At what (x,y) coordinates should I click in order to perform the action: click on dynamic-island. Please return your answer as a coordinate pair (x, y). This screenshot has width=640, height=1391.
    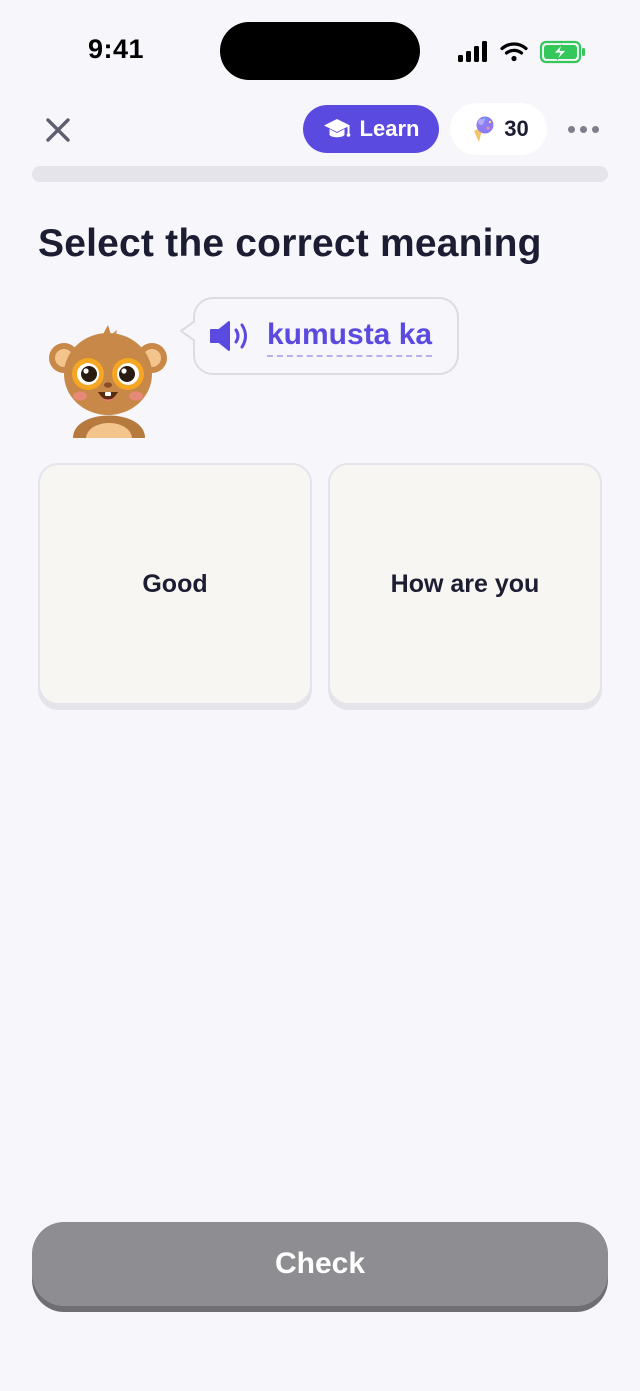
    Looking at the image, I should click on (320, 51).